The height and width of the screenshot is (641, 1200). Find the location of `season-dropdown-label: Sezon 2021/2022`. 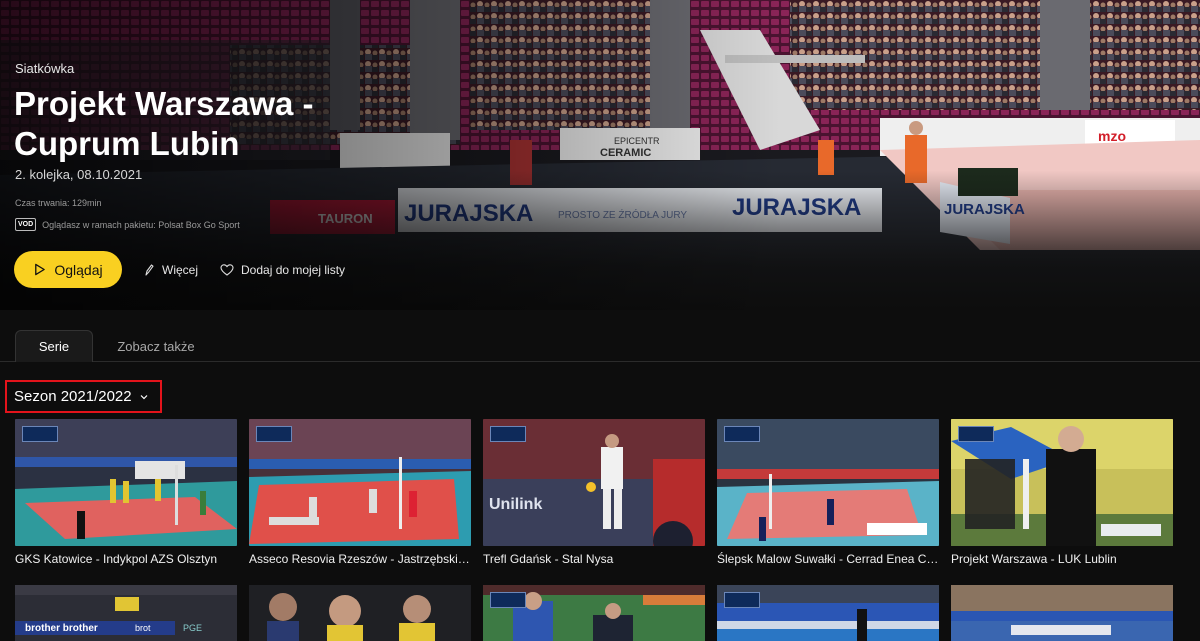

season-dropdown-label: Sezon 2021/2022 is located at coordinates (73, 396).